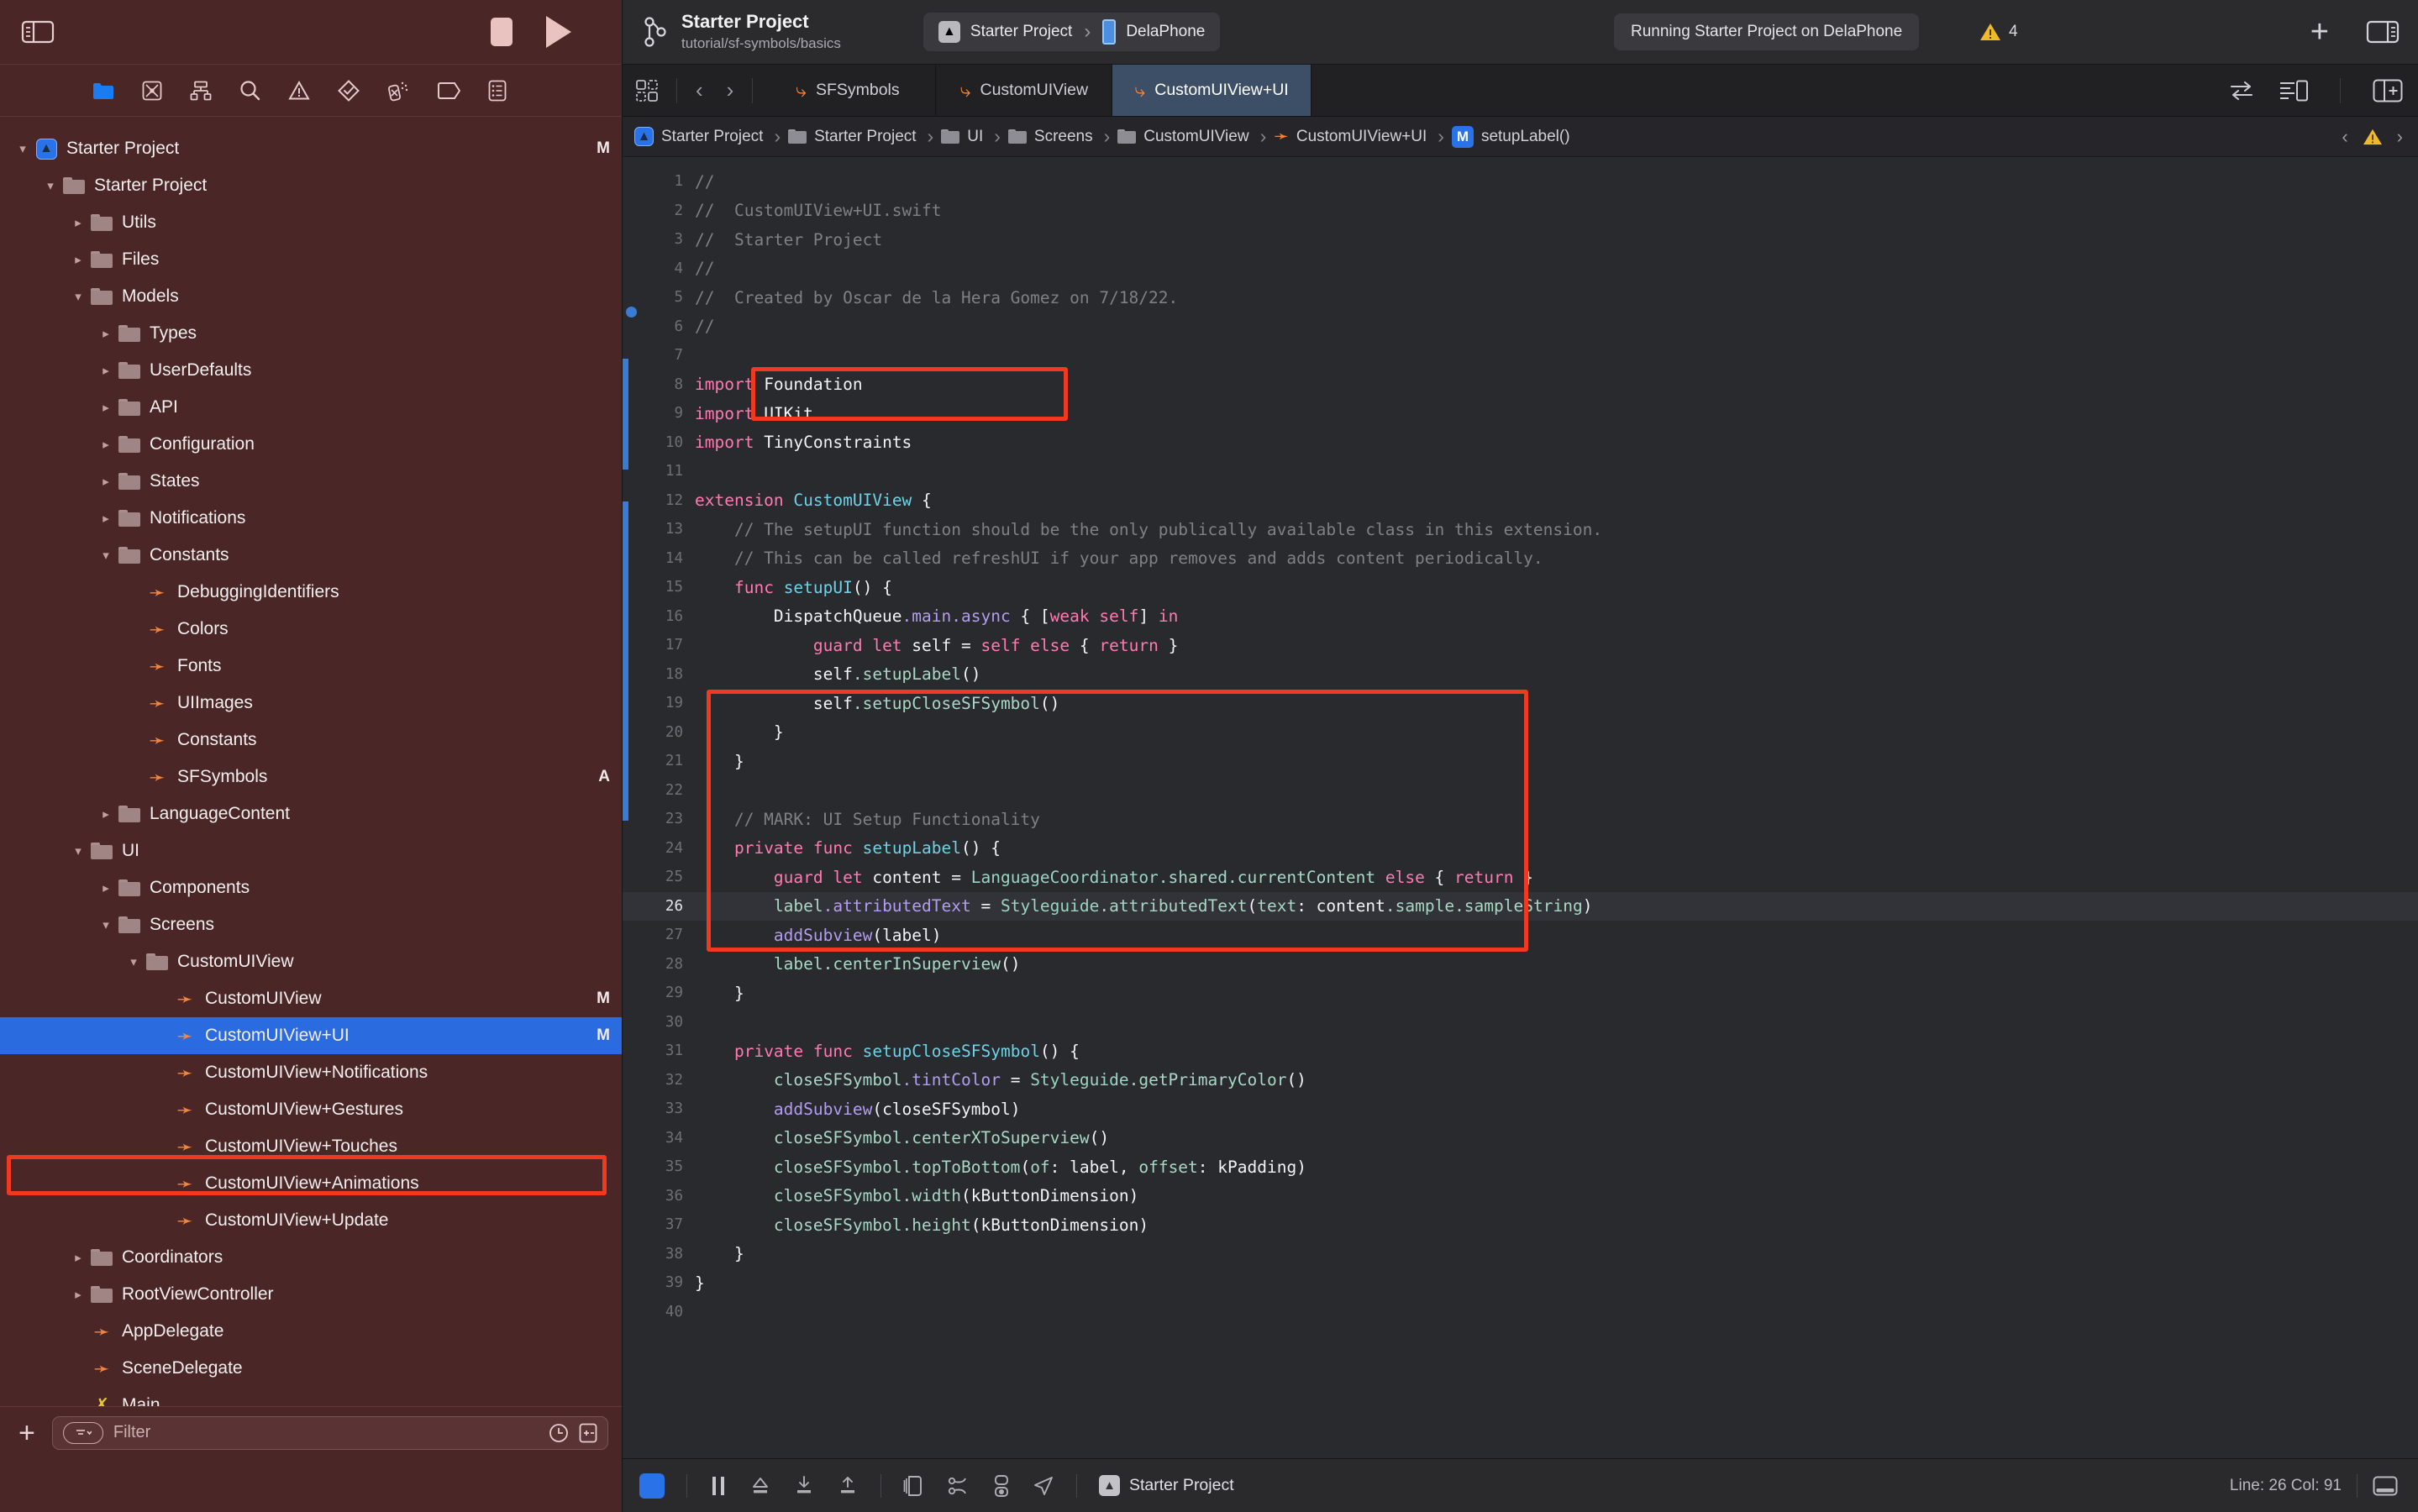 This screenshot has width=2418, height=1512. Describe the element at coordinates (718, 1486) in the screenshot. I see `pause-icon` at that location.